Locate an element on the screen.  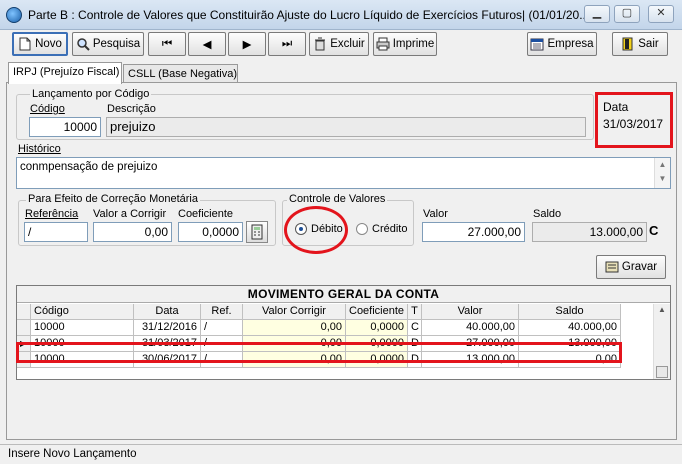
sair-button: Sair is located at coordinates (640, 44).